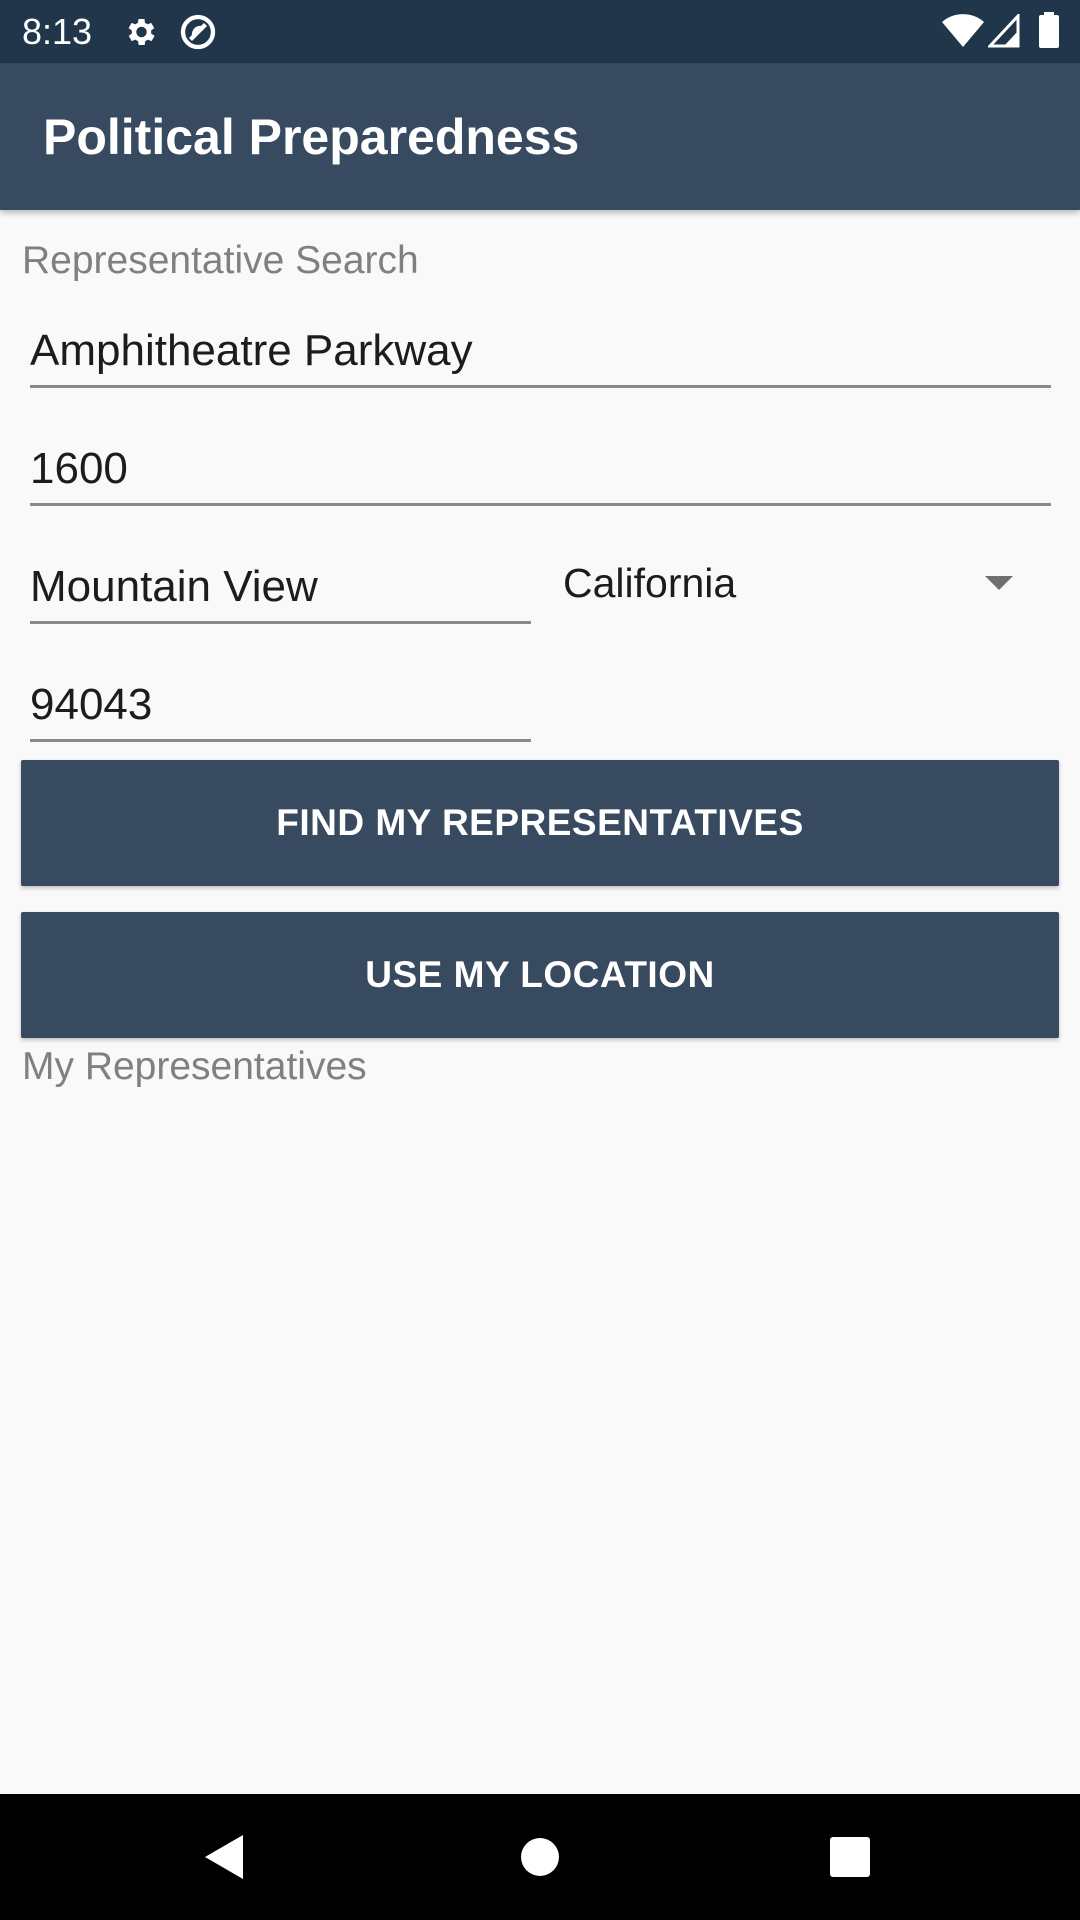 The image size is (1080, 1920). Describe the element at coordinates (194, 1066) in the screenshot. I see `my-representatives-label: My Representatives` at that location.